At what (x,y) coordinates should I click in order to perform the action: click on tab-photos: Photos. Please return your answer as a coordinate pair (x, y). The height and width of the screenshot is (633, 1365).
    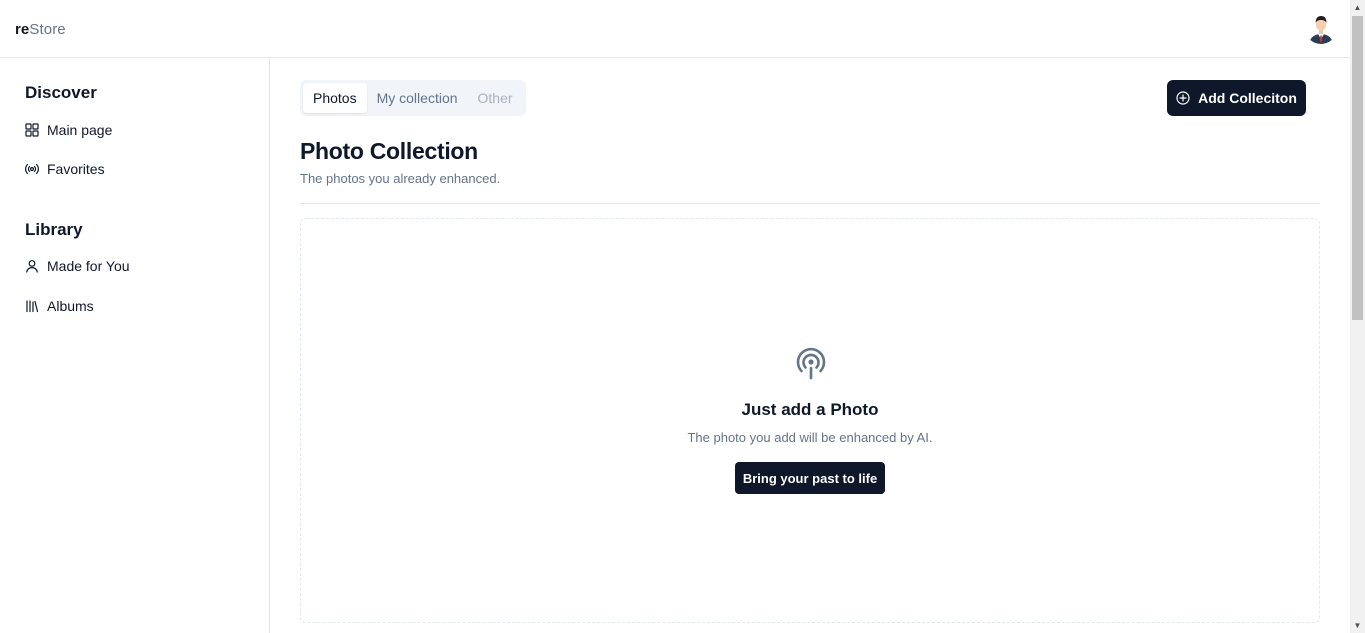
    Looking at the image, I should click on (335, 98).